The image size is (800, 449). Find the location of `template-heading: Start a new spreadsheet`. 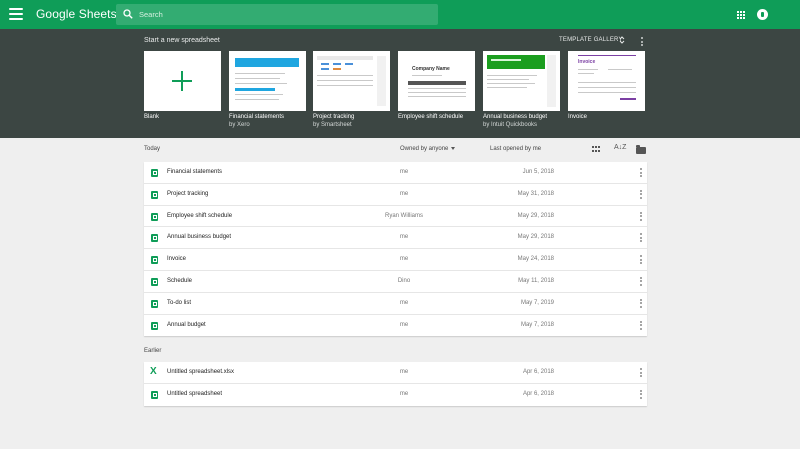

template-heading: Start a new spreadsheet is located at coordinates (182, 40).